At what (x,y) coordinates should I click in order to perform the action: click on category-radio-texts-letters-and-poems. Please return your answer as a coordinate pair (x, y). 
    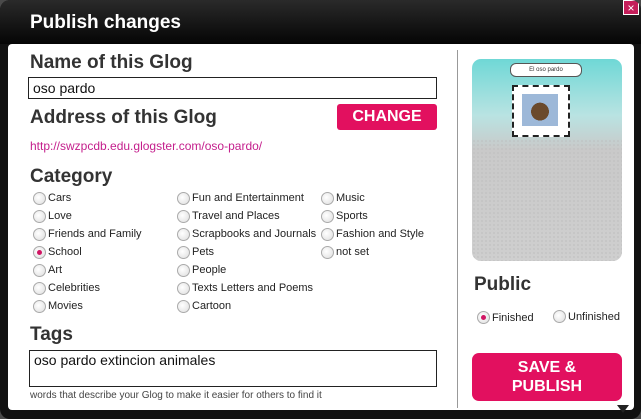
    Looking at the image, I should click on (183, 288).